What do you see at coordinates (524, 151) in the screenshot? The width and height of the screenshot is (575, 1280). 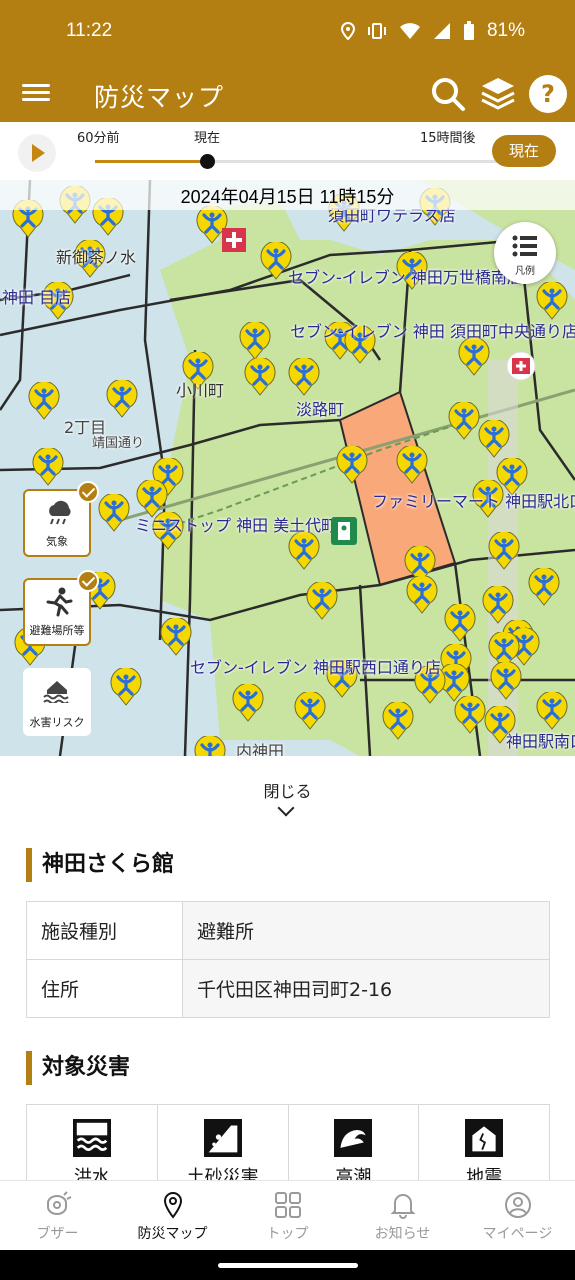 I see `now-button: 現在` at bounding box center [524, 151].